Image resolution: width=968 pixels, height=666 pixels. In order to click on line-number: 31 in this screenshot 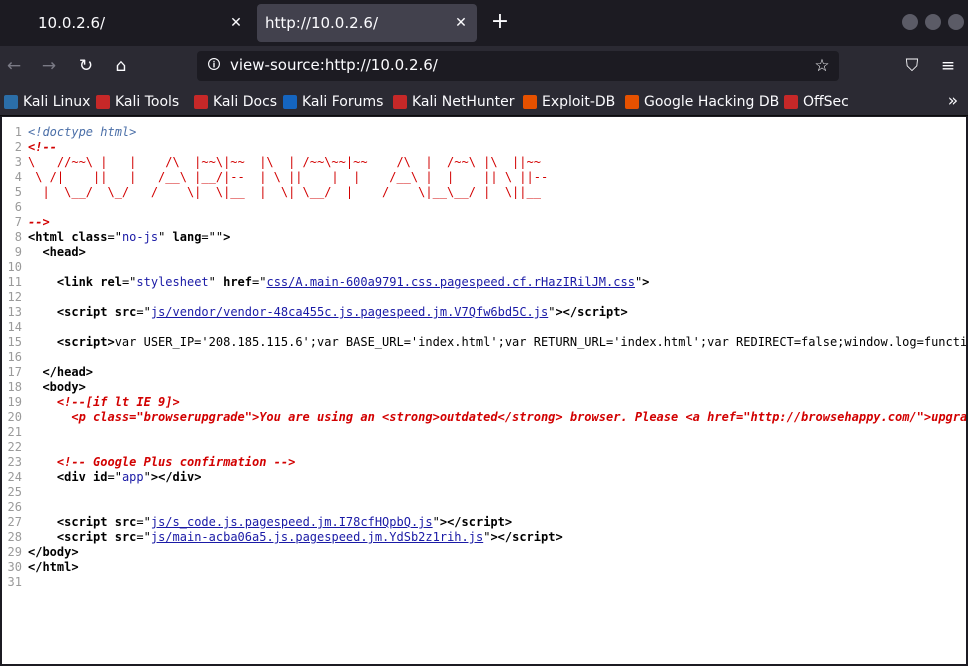, I will do `click(14, 582)`.